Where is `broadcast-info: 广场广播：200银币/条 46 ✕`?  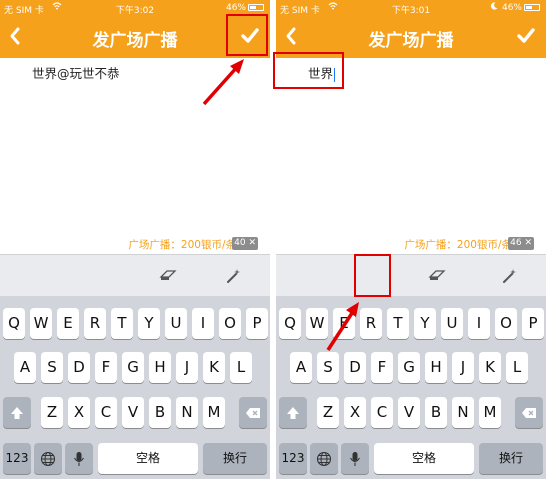
broadcast-info: 广场广播：200银币/条 46 ✕ is located at coordinates (411, 244).